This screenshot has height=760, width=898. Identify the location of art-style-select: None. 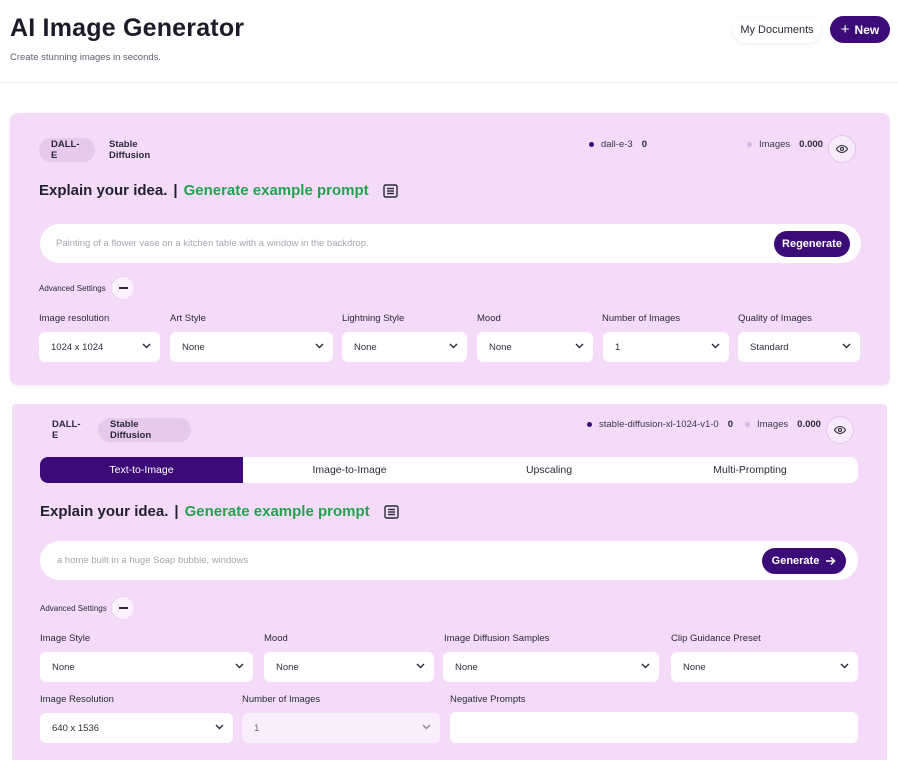
(251, 347).